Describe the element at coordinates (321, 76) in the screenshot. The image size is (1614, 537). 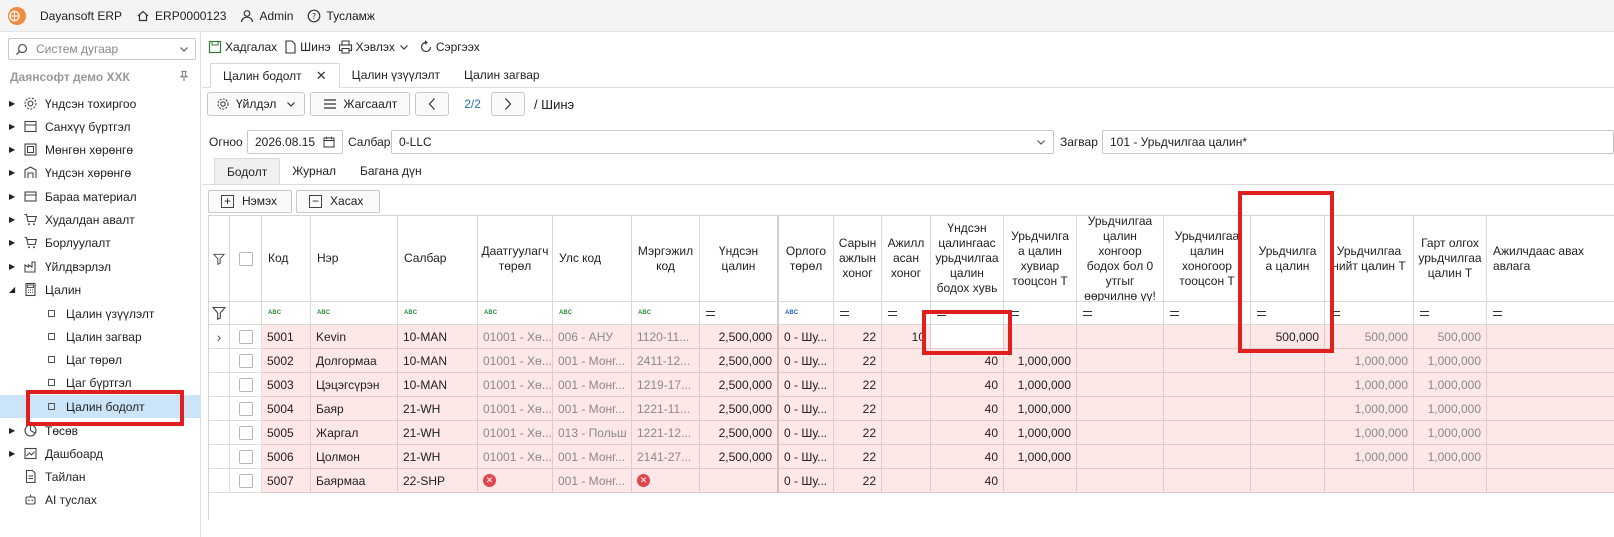
I see `close-icon: ✕` at that location.